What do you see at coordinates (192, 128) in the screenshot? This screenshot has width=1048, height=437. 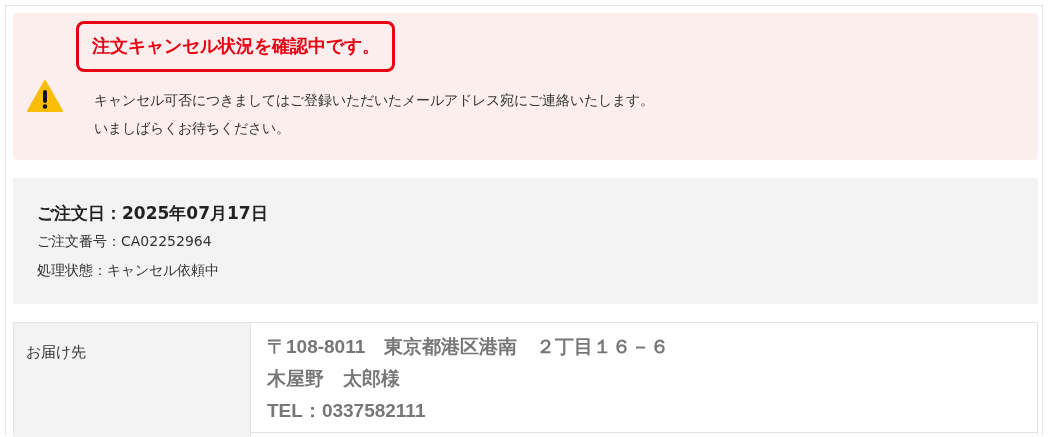 I see `alert-message: いましばらくお待ちください。` at bounding box center [192, 128].